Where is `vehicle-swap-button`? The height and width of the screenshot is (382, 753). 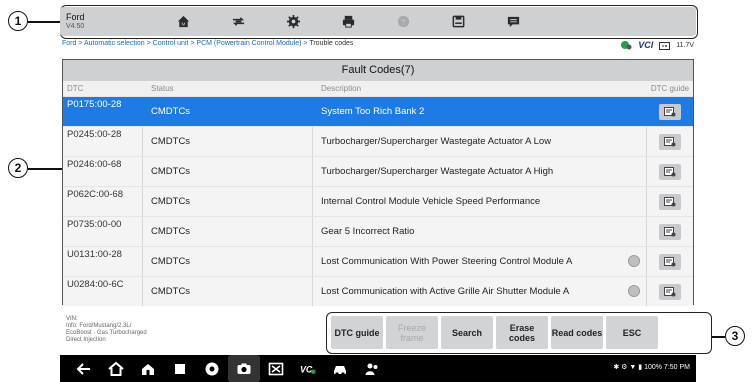 vehicle-swap-button is located at coordinates (238, 21).